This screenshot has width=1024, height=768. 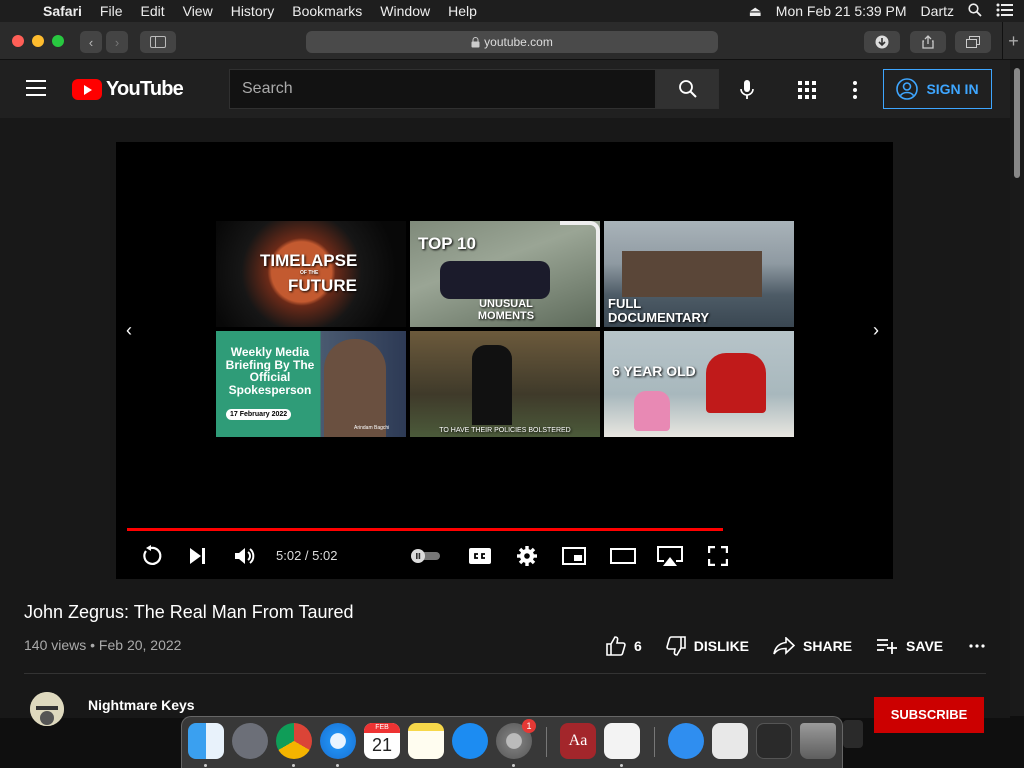 What do you see at coordinates (307, 555) in the screenshot?
I see `time-display: 5:02 / 5:02` at bounding box center [307, 555].